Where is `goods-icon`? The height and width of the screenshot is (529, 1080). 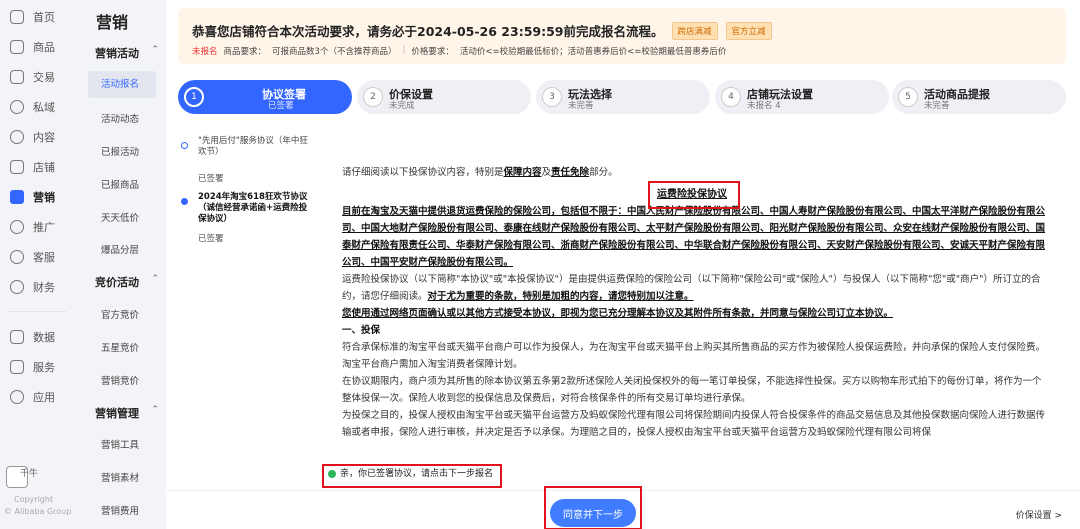 goods-icon is located at coordinates (17, 47).